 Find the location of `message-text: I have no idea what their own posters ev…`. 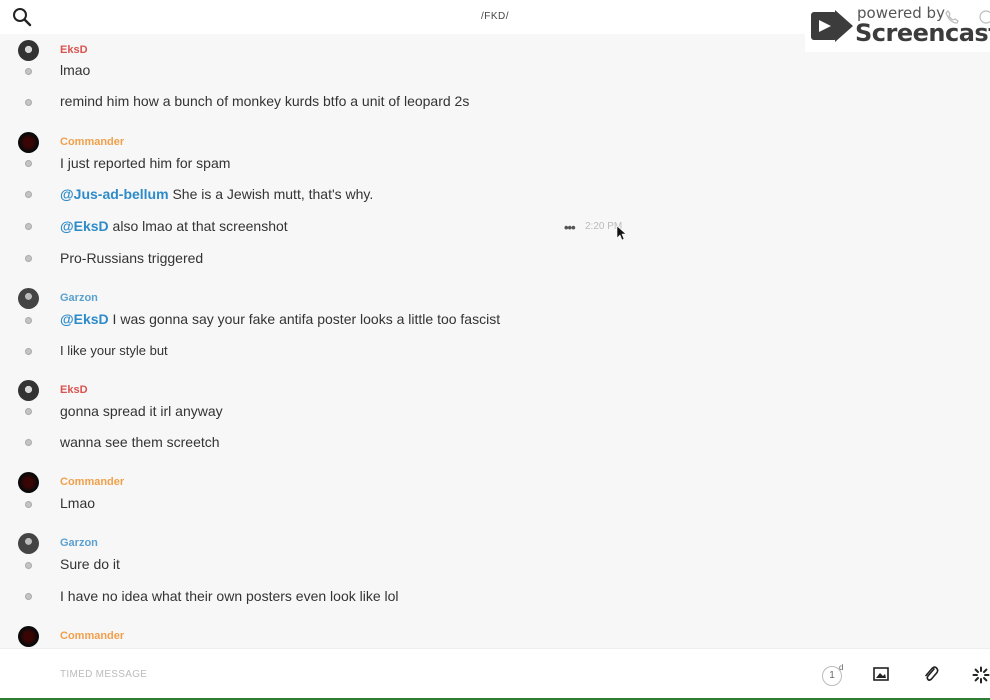

message-text: I have no idea what their own posters ev… is located at coordinates (229, 596).